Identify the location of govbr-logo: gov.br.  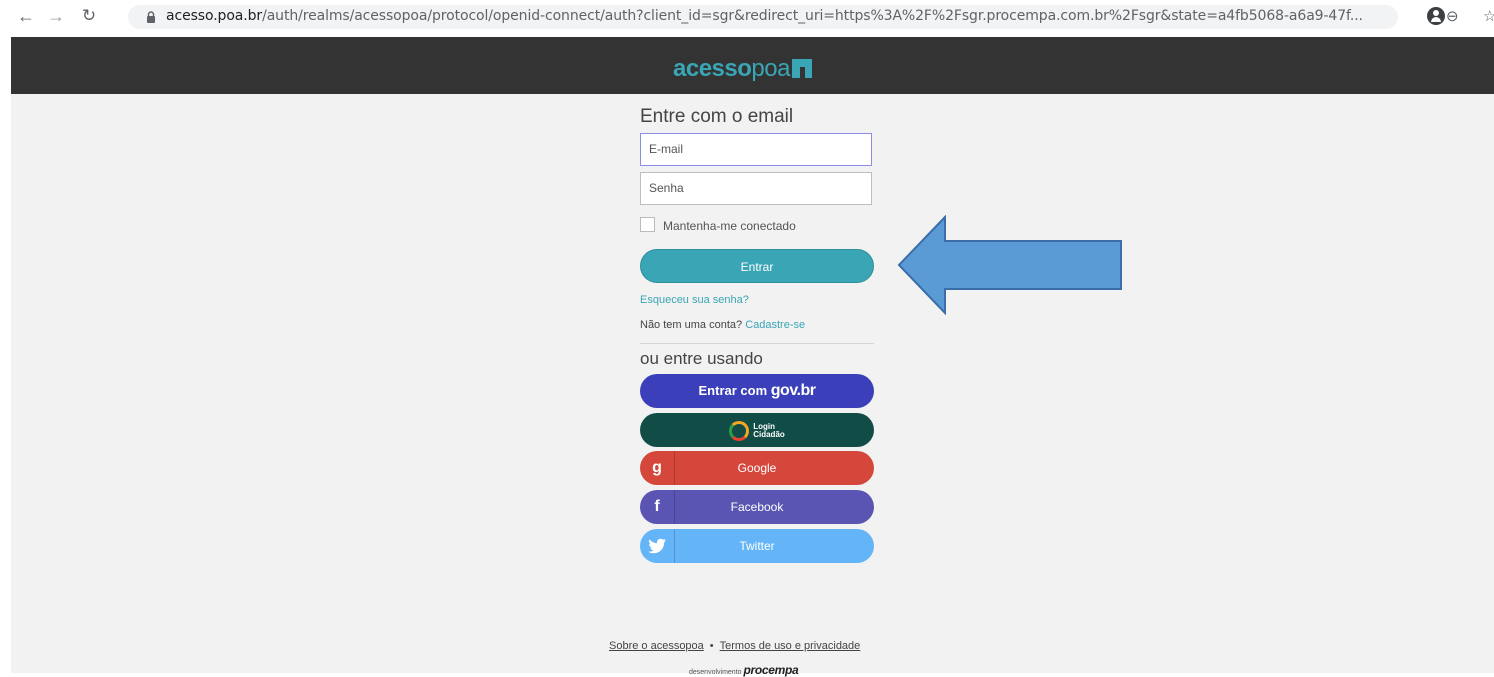
(793, 390).